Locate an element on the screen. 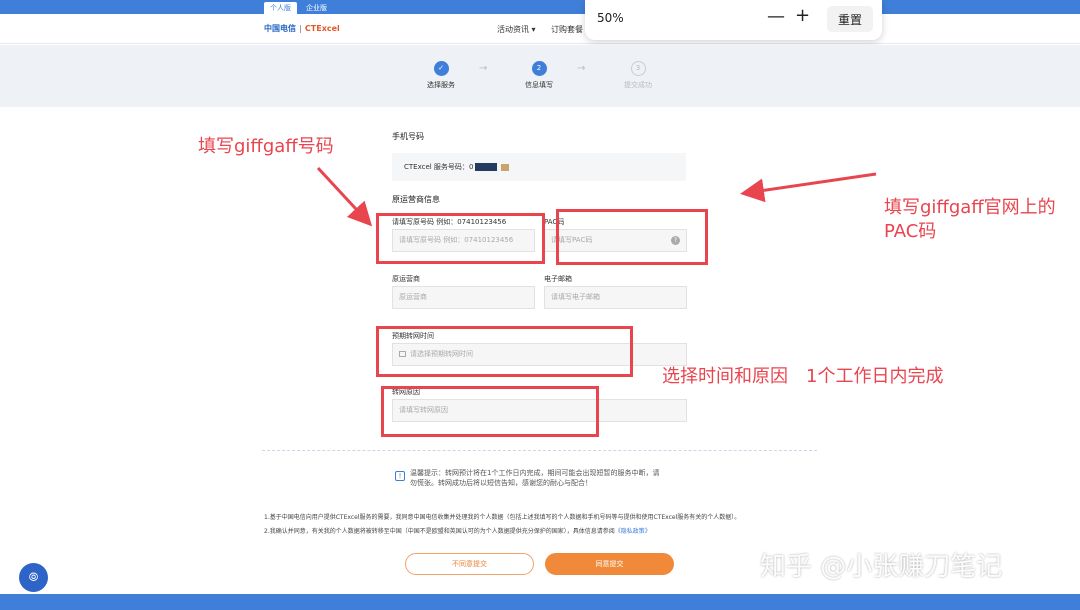  annotation-arrows is located at coordinates (596, 196).